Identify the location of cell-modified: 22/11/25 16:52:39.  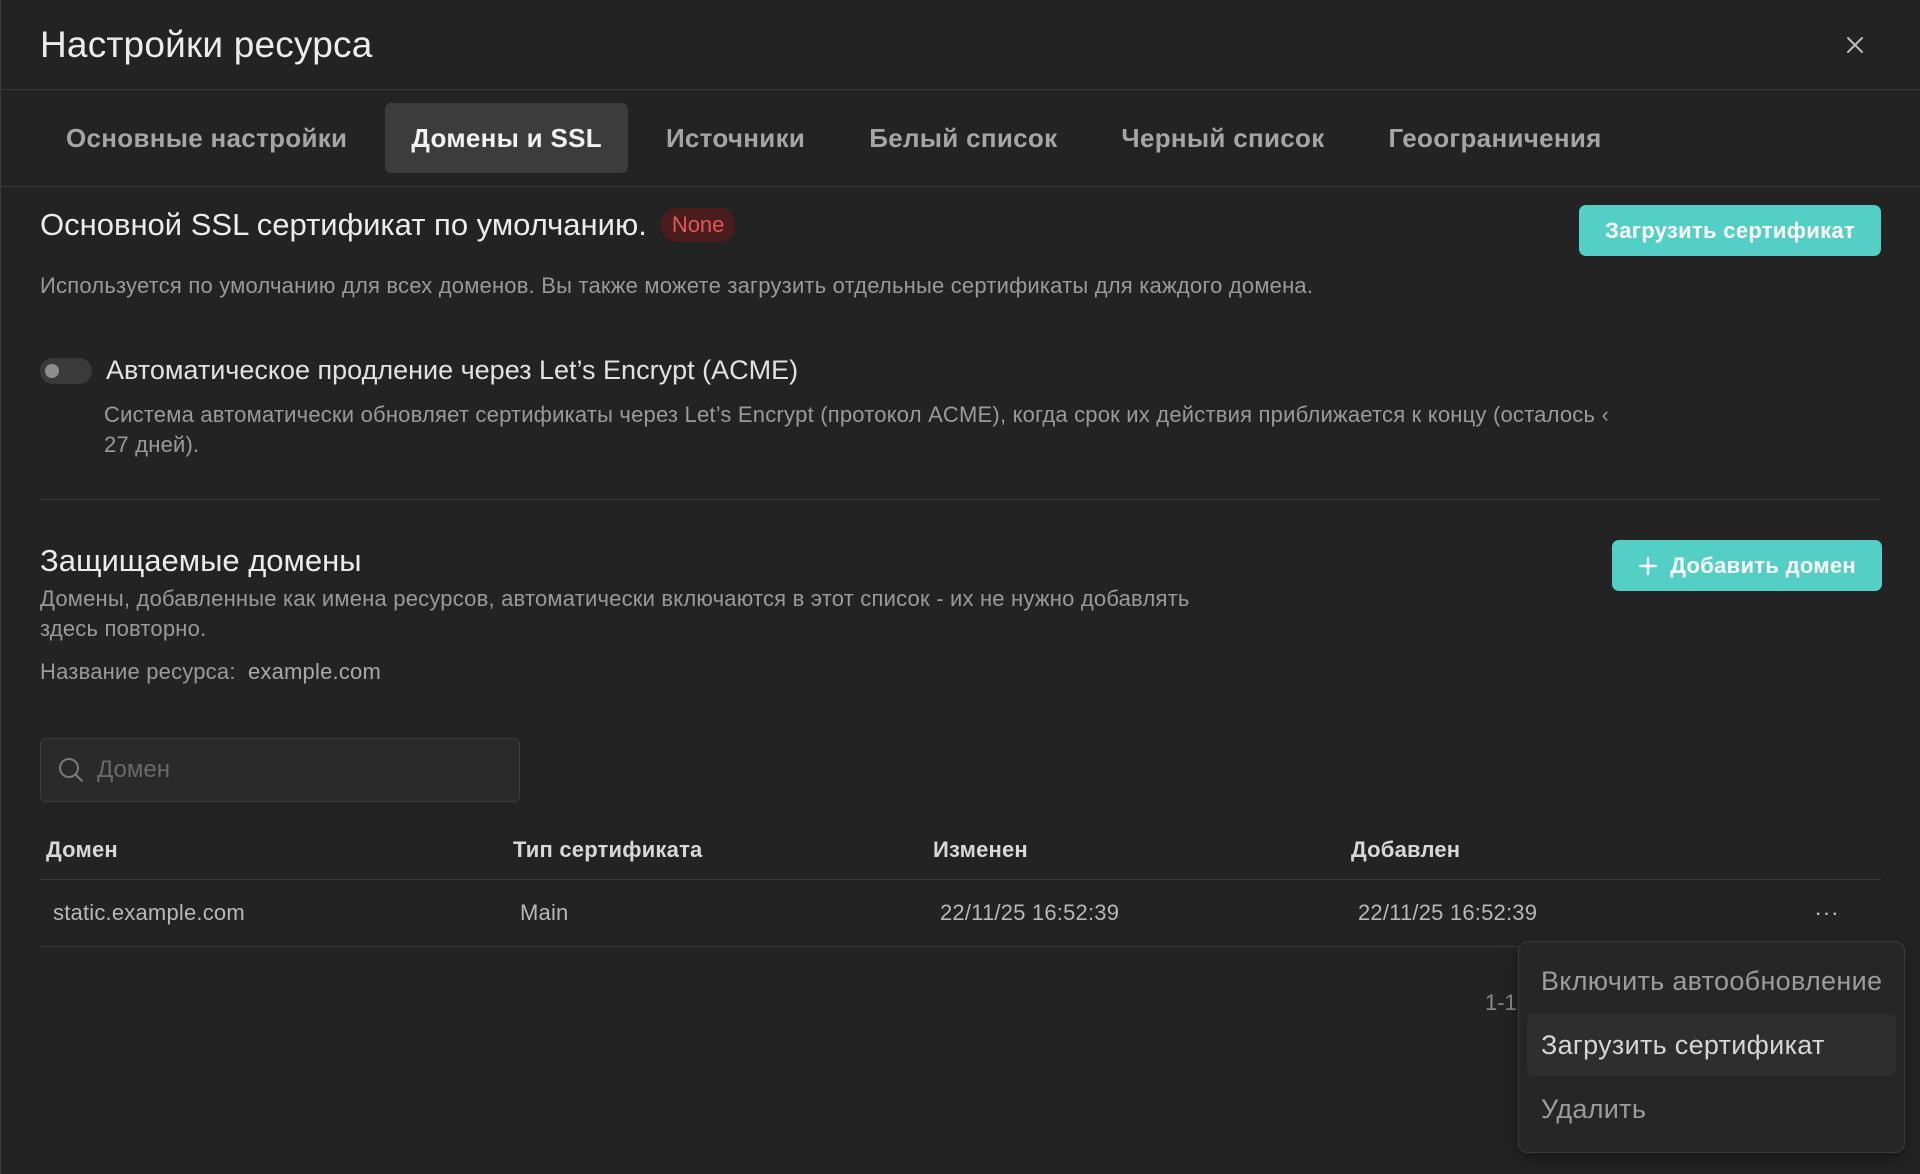
(1030, 912).